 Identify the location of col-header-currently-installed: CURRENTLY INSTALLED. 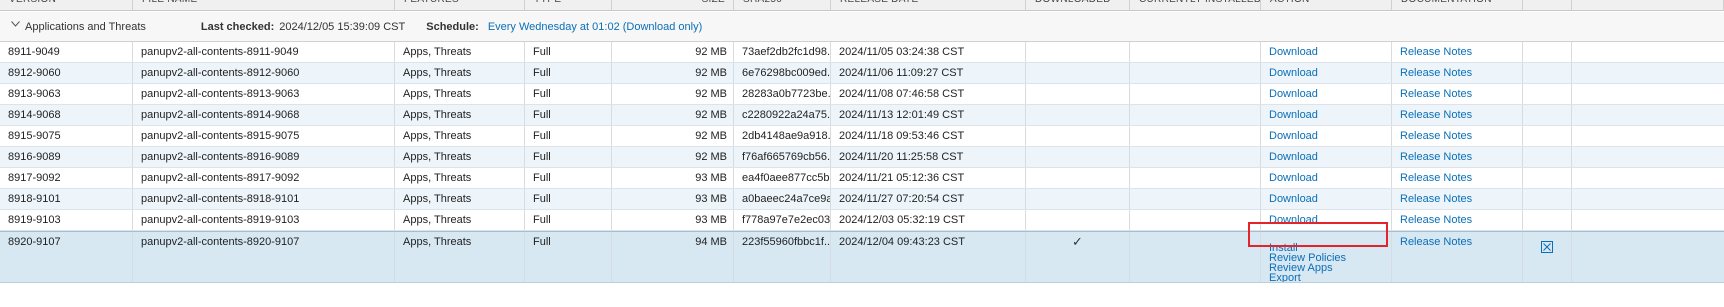
(1195, 5).